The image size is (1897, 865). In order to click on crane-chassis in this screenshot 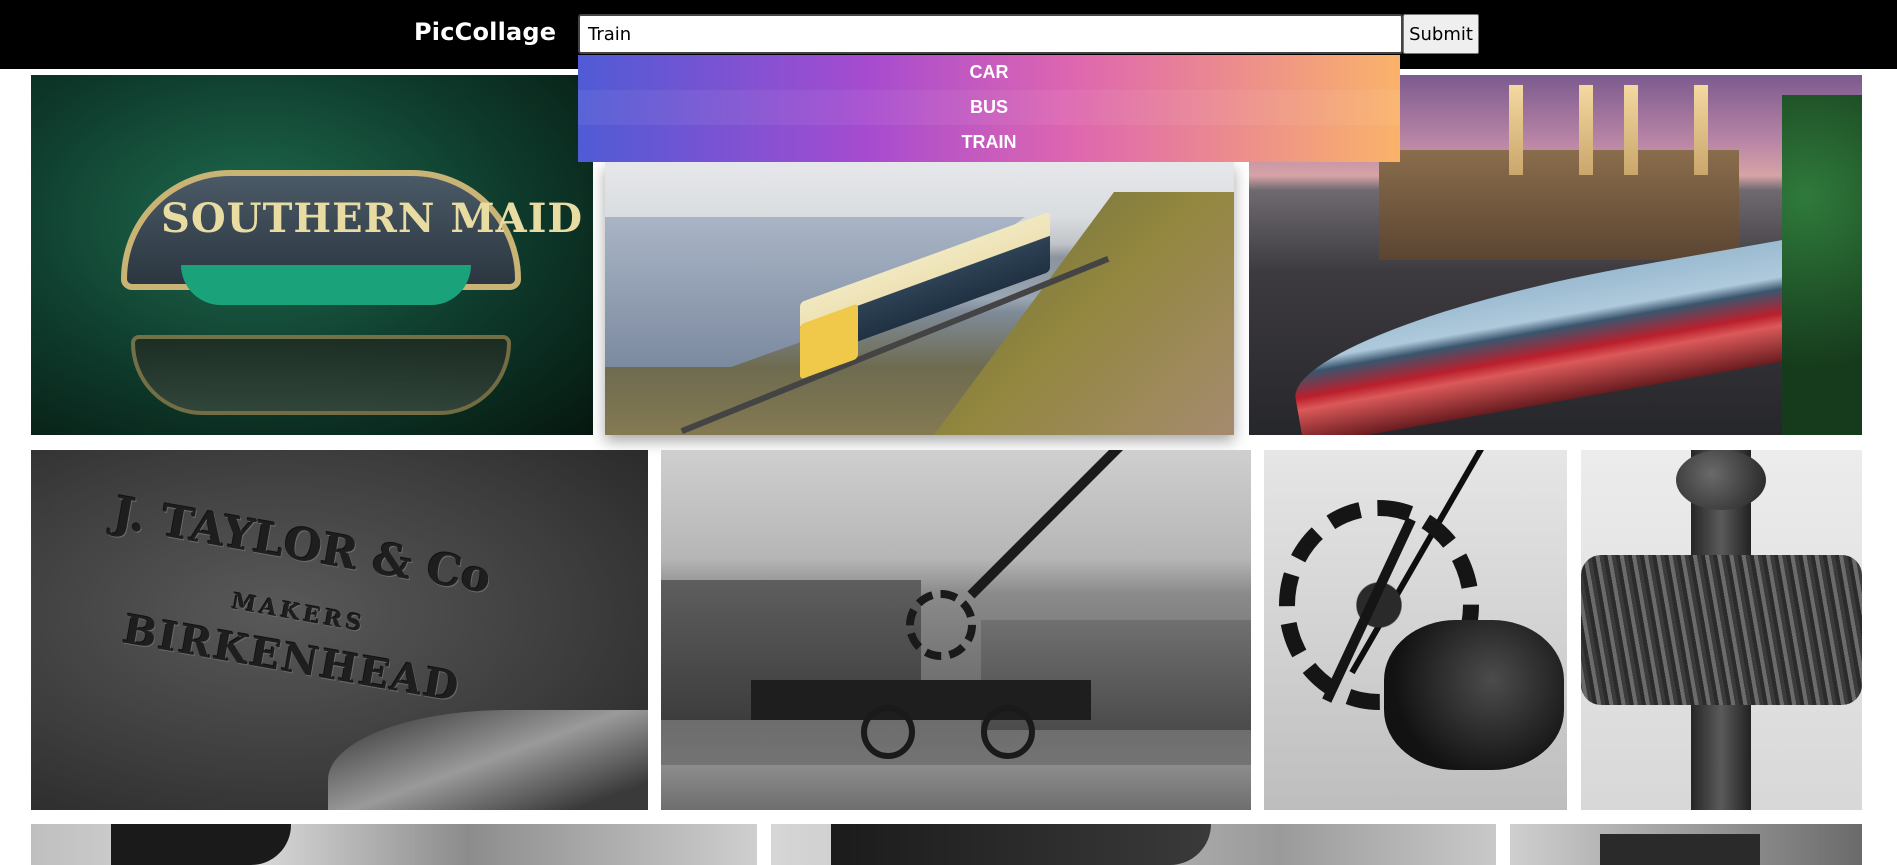, I will do `click(921, 700)`.